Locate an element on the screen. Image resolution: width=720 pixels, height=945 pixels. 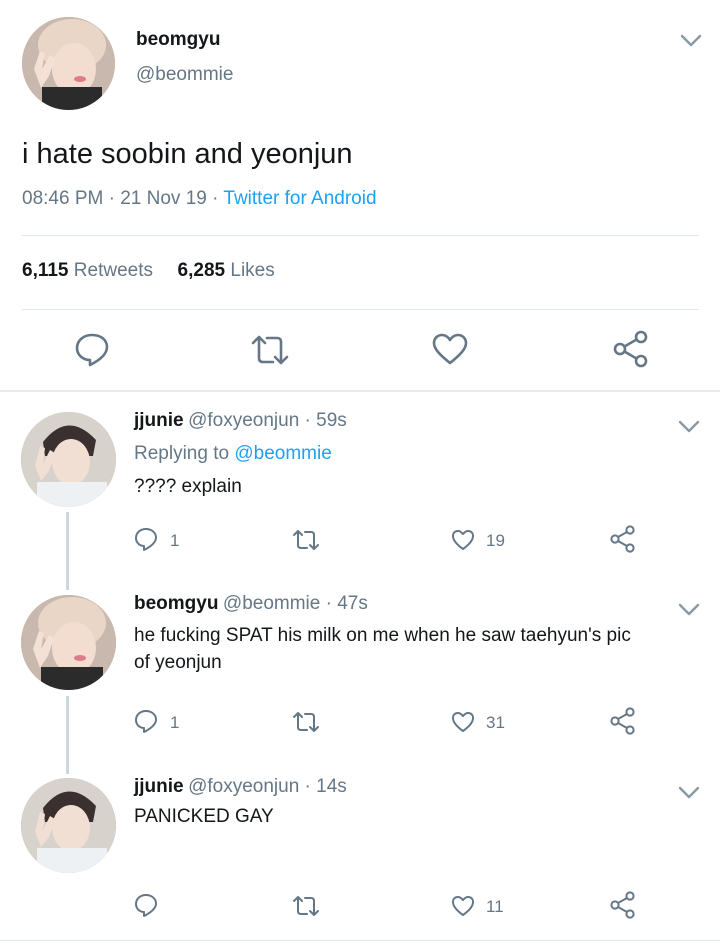
retweets-stat: 6,115 Retweets is located at coordinates (90, 270).